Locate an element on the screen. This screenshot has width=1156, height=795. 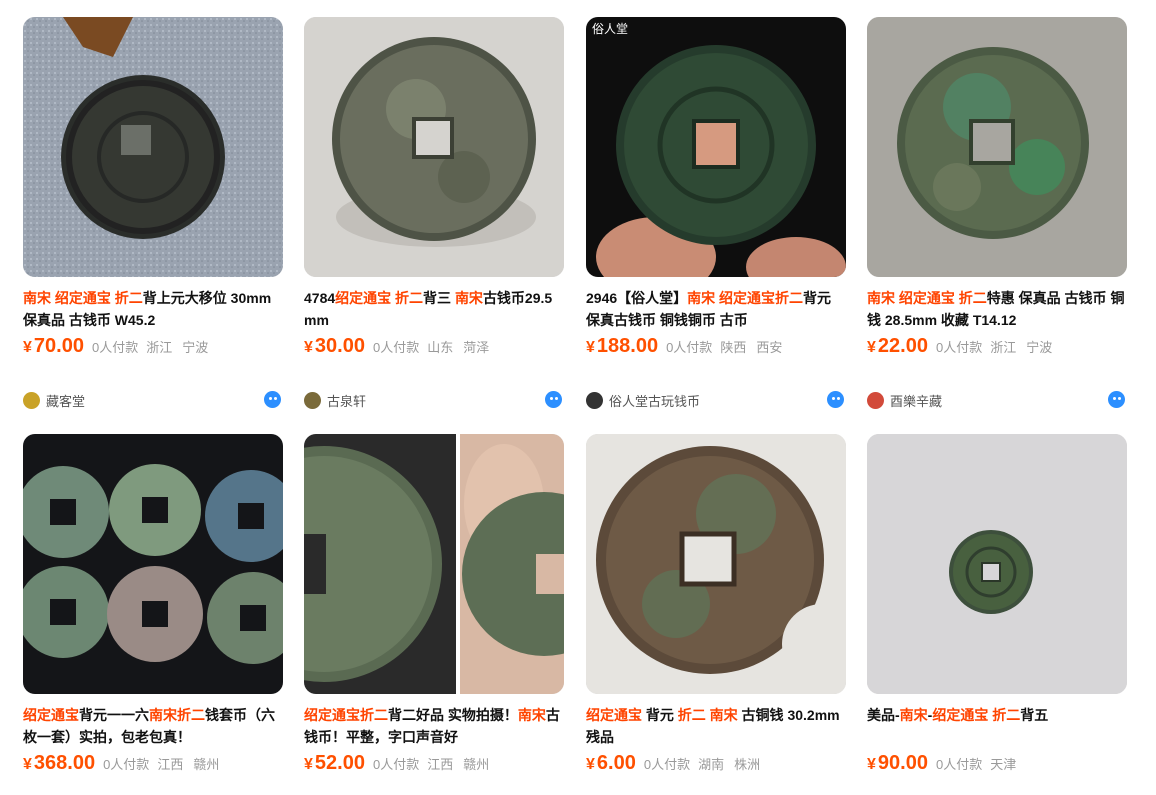
price: ¥188.00 is located at coordinates (622, 346).